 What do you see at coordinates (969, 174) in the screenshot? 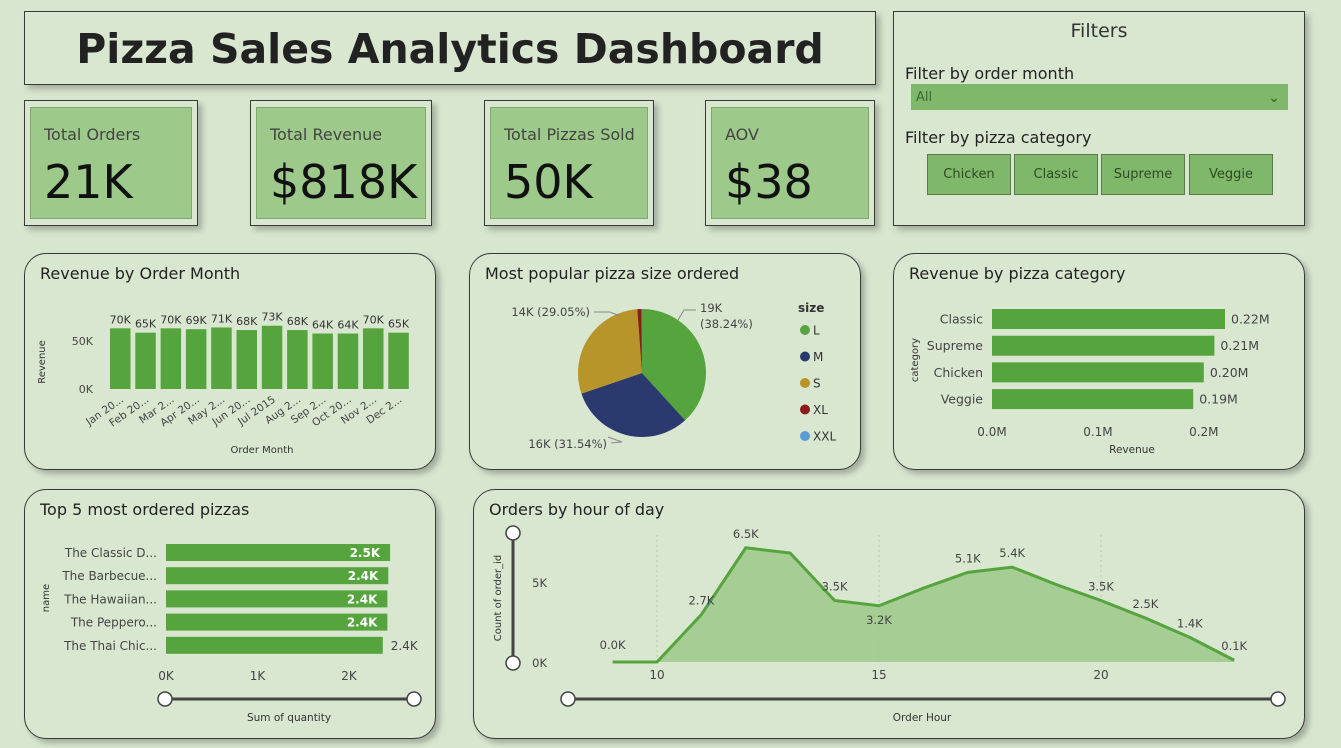
I see `category-button-chicken: Chicken` at bounding box center [969, 174].